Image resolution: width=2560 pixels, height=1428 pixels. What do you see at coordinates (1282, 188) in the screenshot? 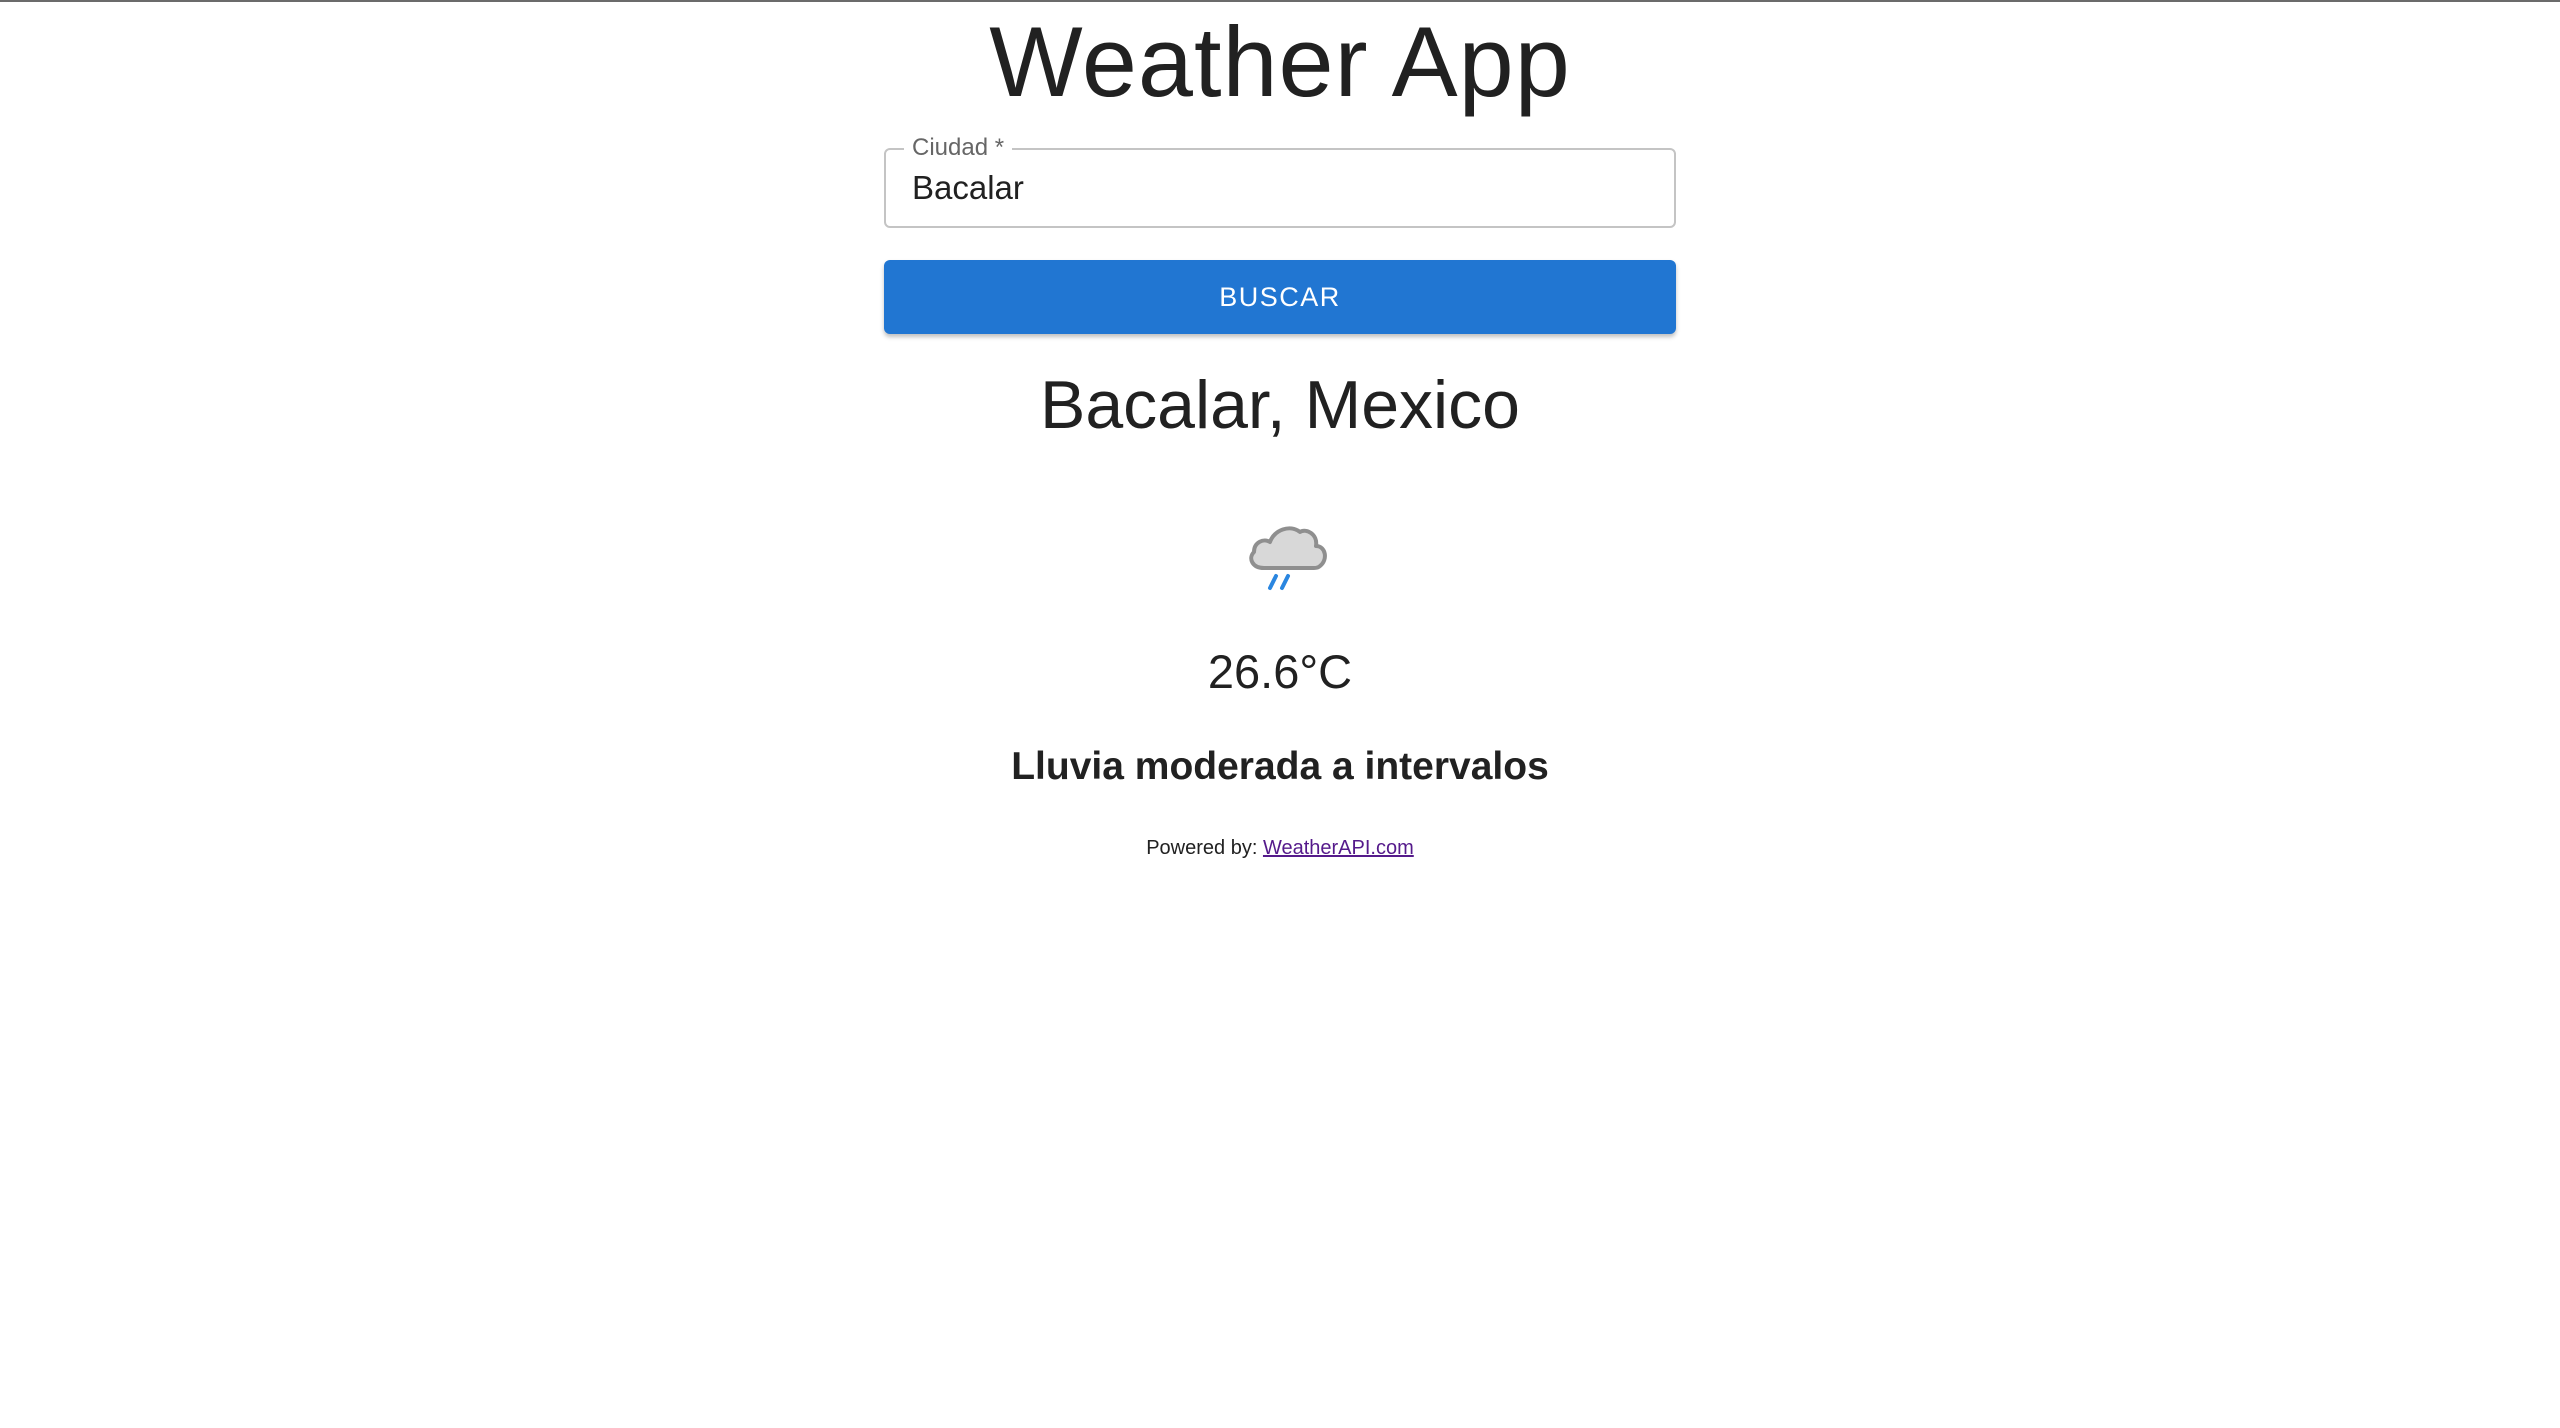
I see `city-input` at bounding box center [1282, 188].